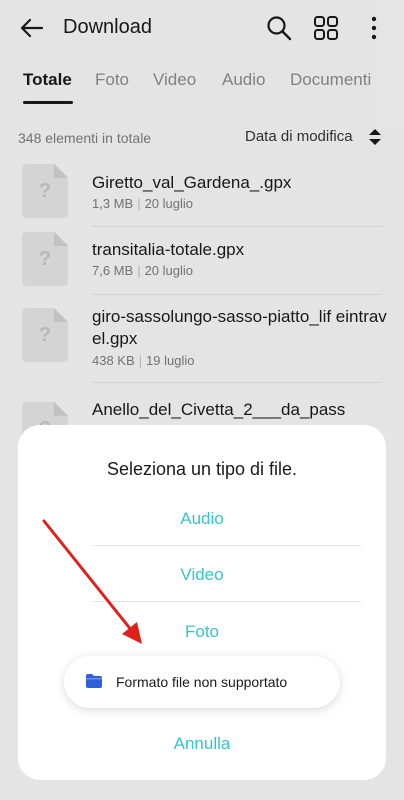 Image resolution: width=404 pixels, height=800 pixels. Describe the element at coordinates (202, 632) in the screenshot. I see `option-foto: Foto` at that location.